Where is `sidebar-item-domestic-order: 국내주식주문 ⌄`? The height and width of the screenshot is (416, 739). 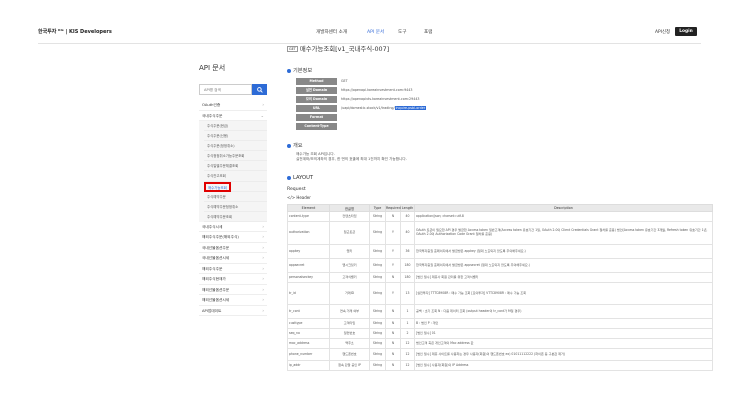 sidebar-item-domestic-order: 국내주식주문 ⌄ is located at coordinates (233, 116).